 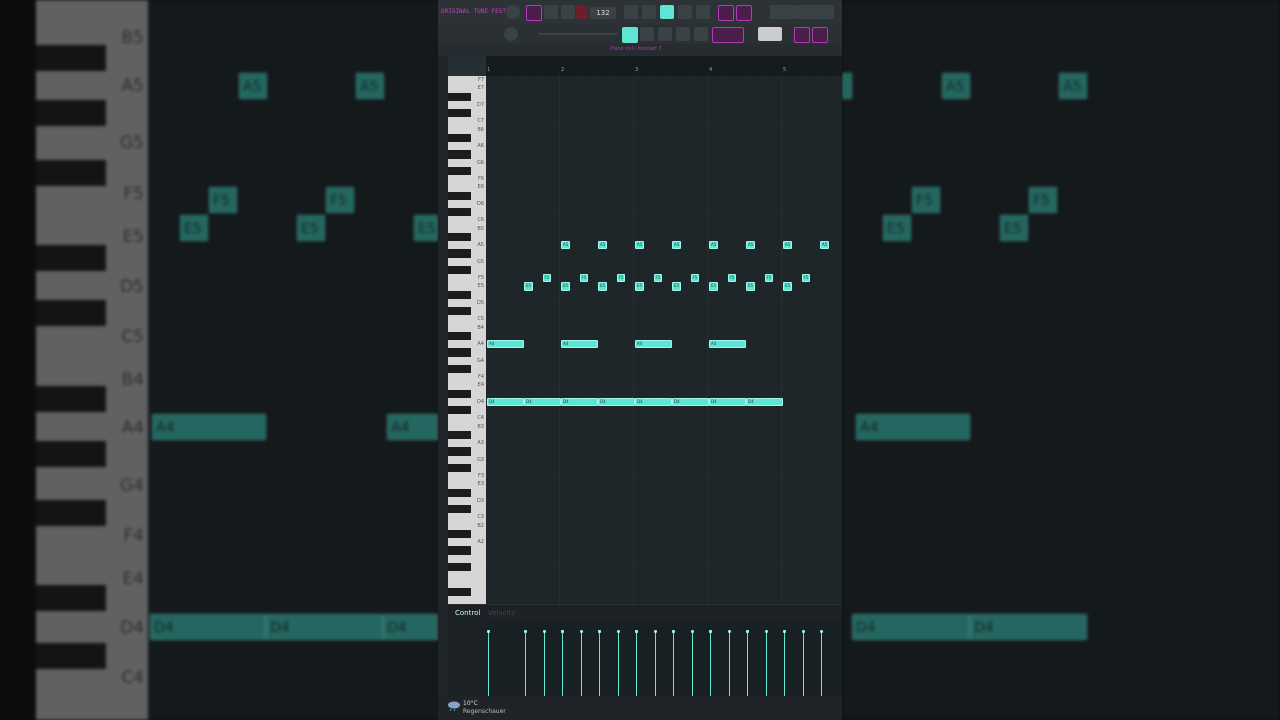 I want to click on control-label: Control, so click(x=467, y=613).